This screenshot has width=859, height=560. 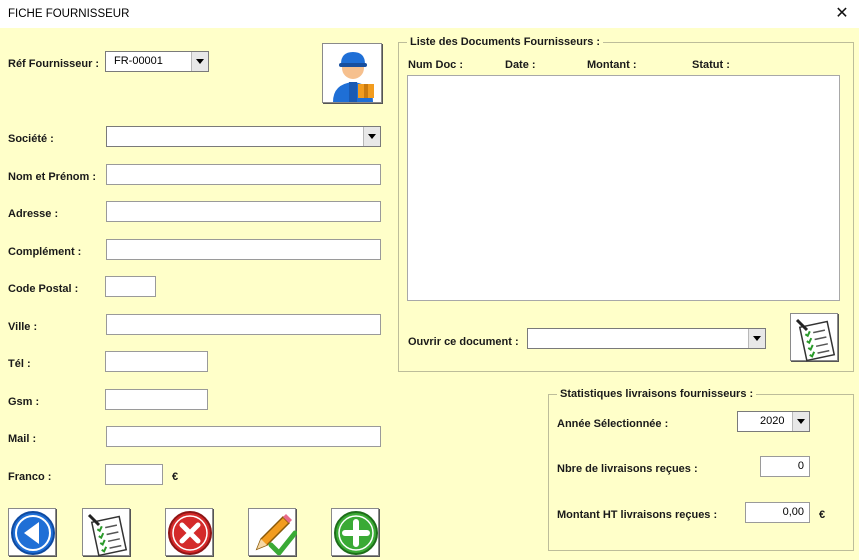 What do you see at coordinates (54, 64) in the screenshot?
I see `ref-label: Réf Fournisseur :` at bounding box center [54, 64].